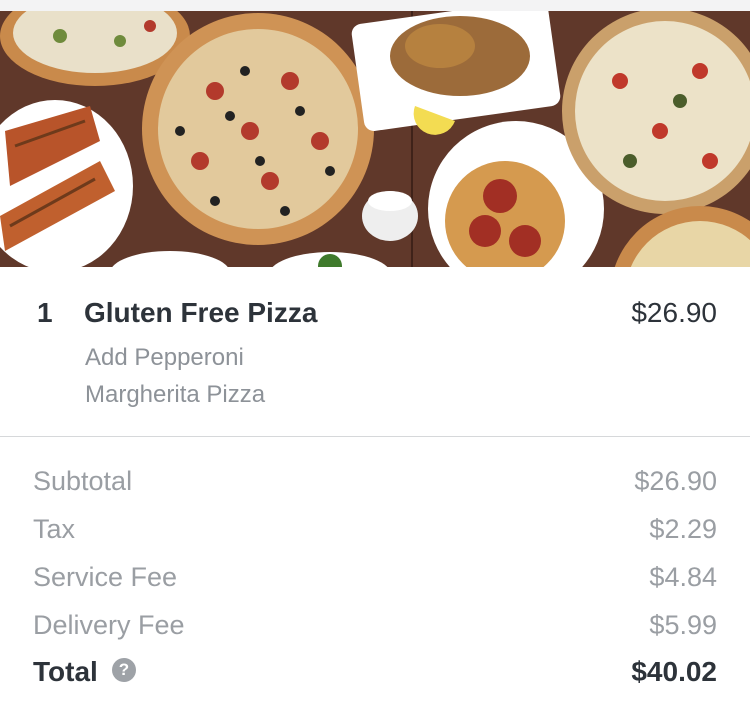  What do you see at coordinates (674, 671) in the screenshot?
I see `total-value: $40.02` at bounding box center [674, 671].